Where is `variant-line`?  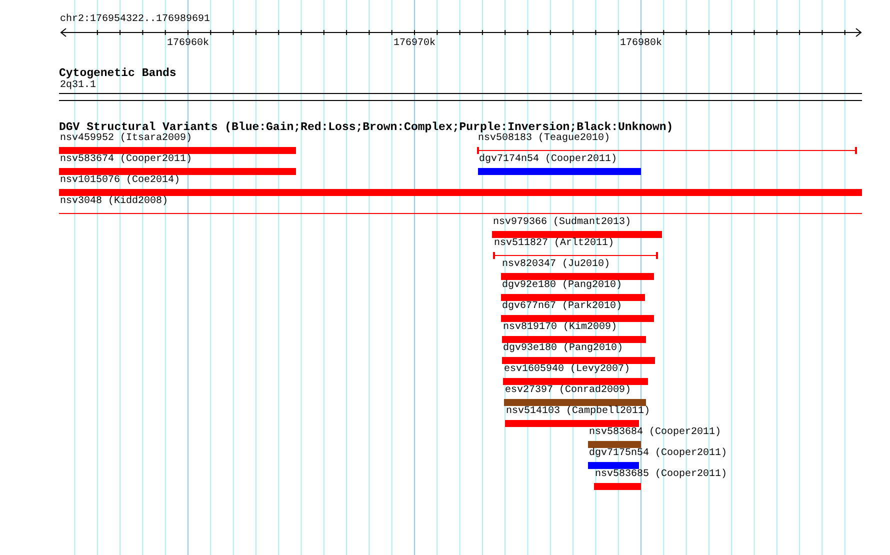
variant-line is located at coordinates (460, 213).